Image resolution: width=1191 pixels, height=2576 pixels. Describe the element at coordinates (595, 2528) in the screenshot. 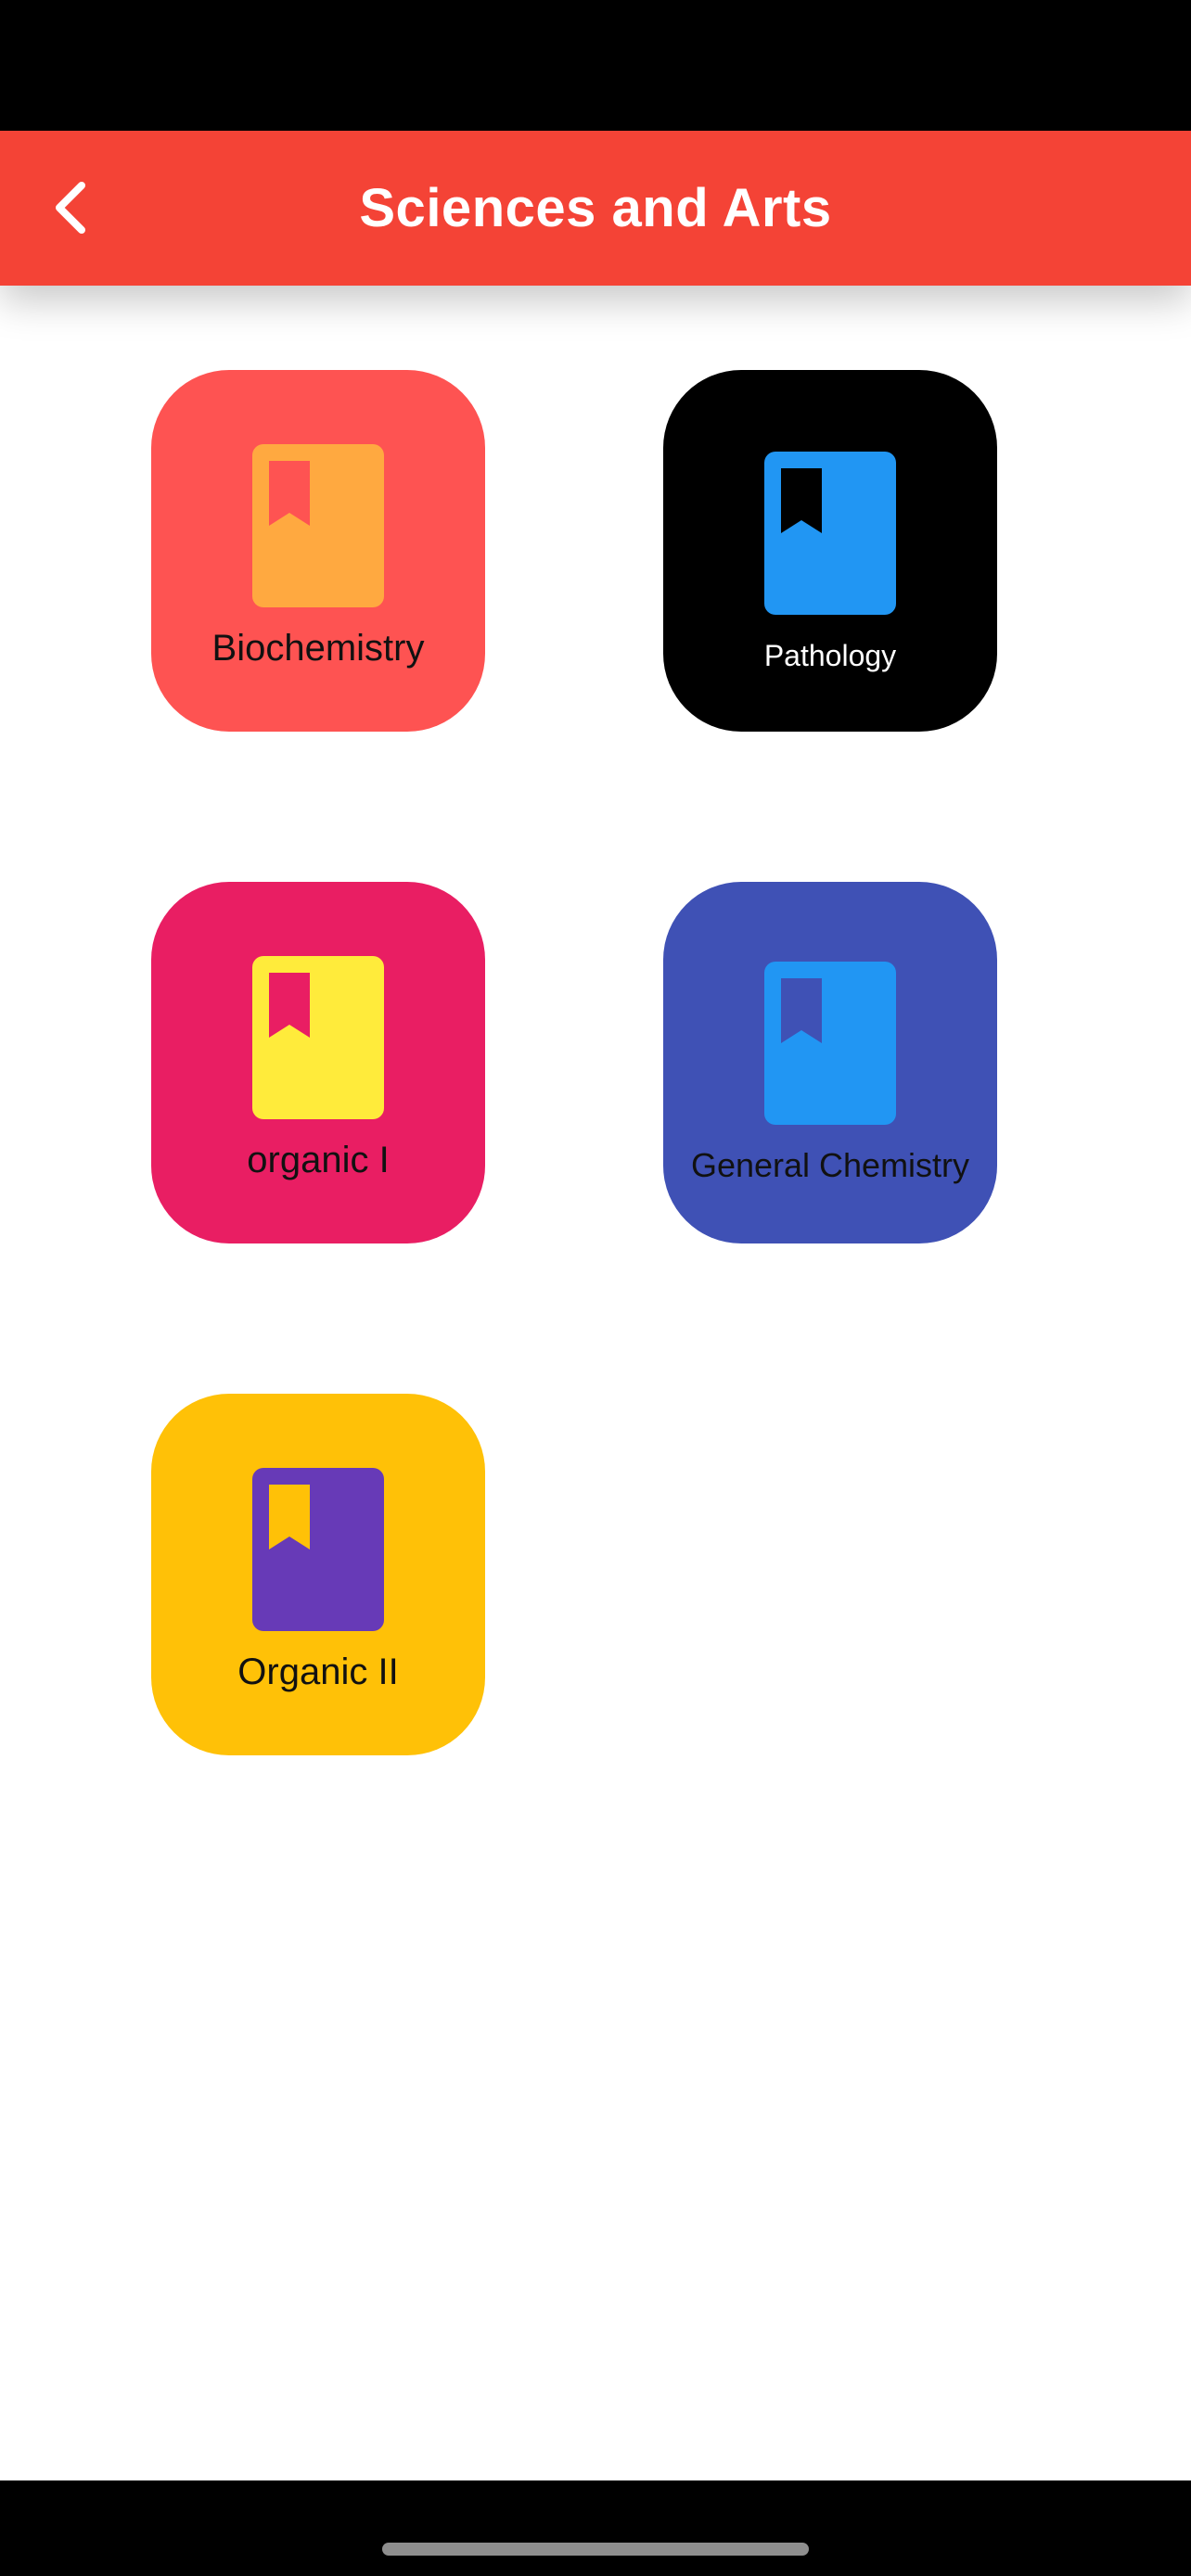

I see `system-nav-bar` at that location.